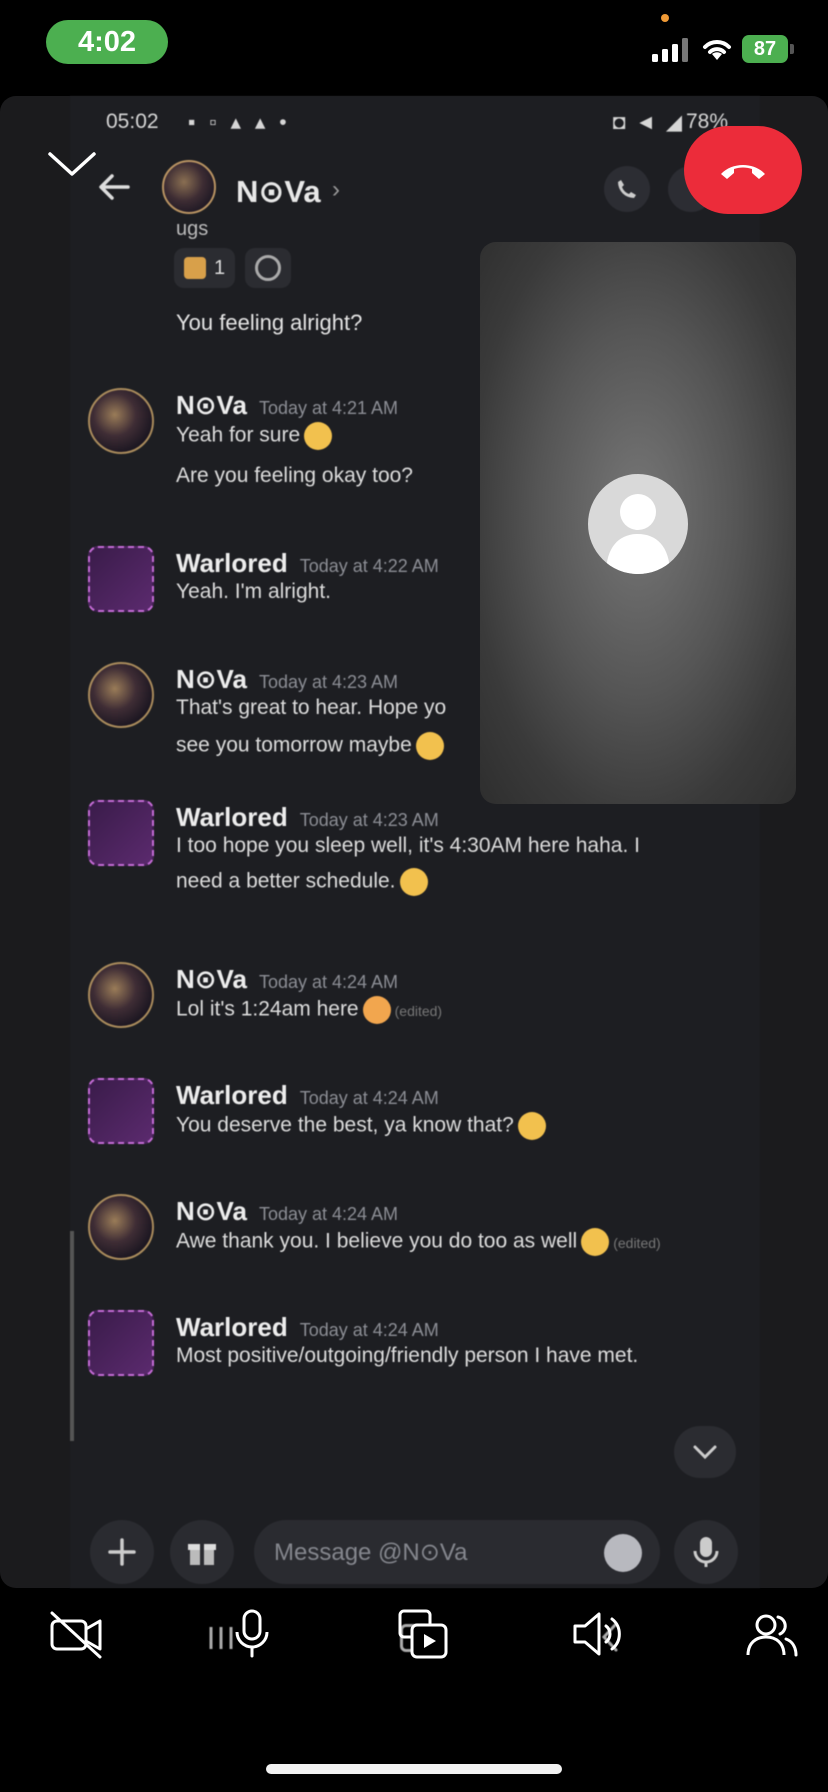 This screenshot has width=828, height=1792. I want to click on reaction-chip: 1, so click(205, 268).